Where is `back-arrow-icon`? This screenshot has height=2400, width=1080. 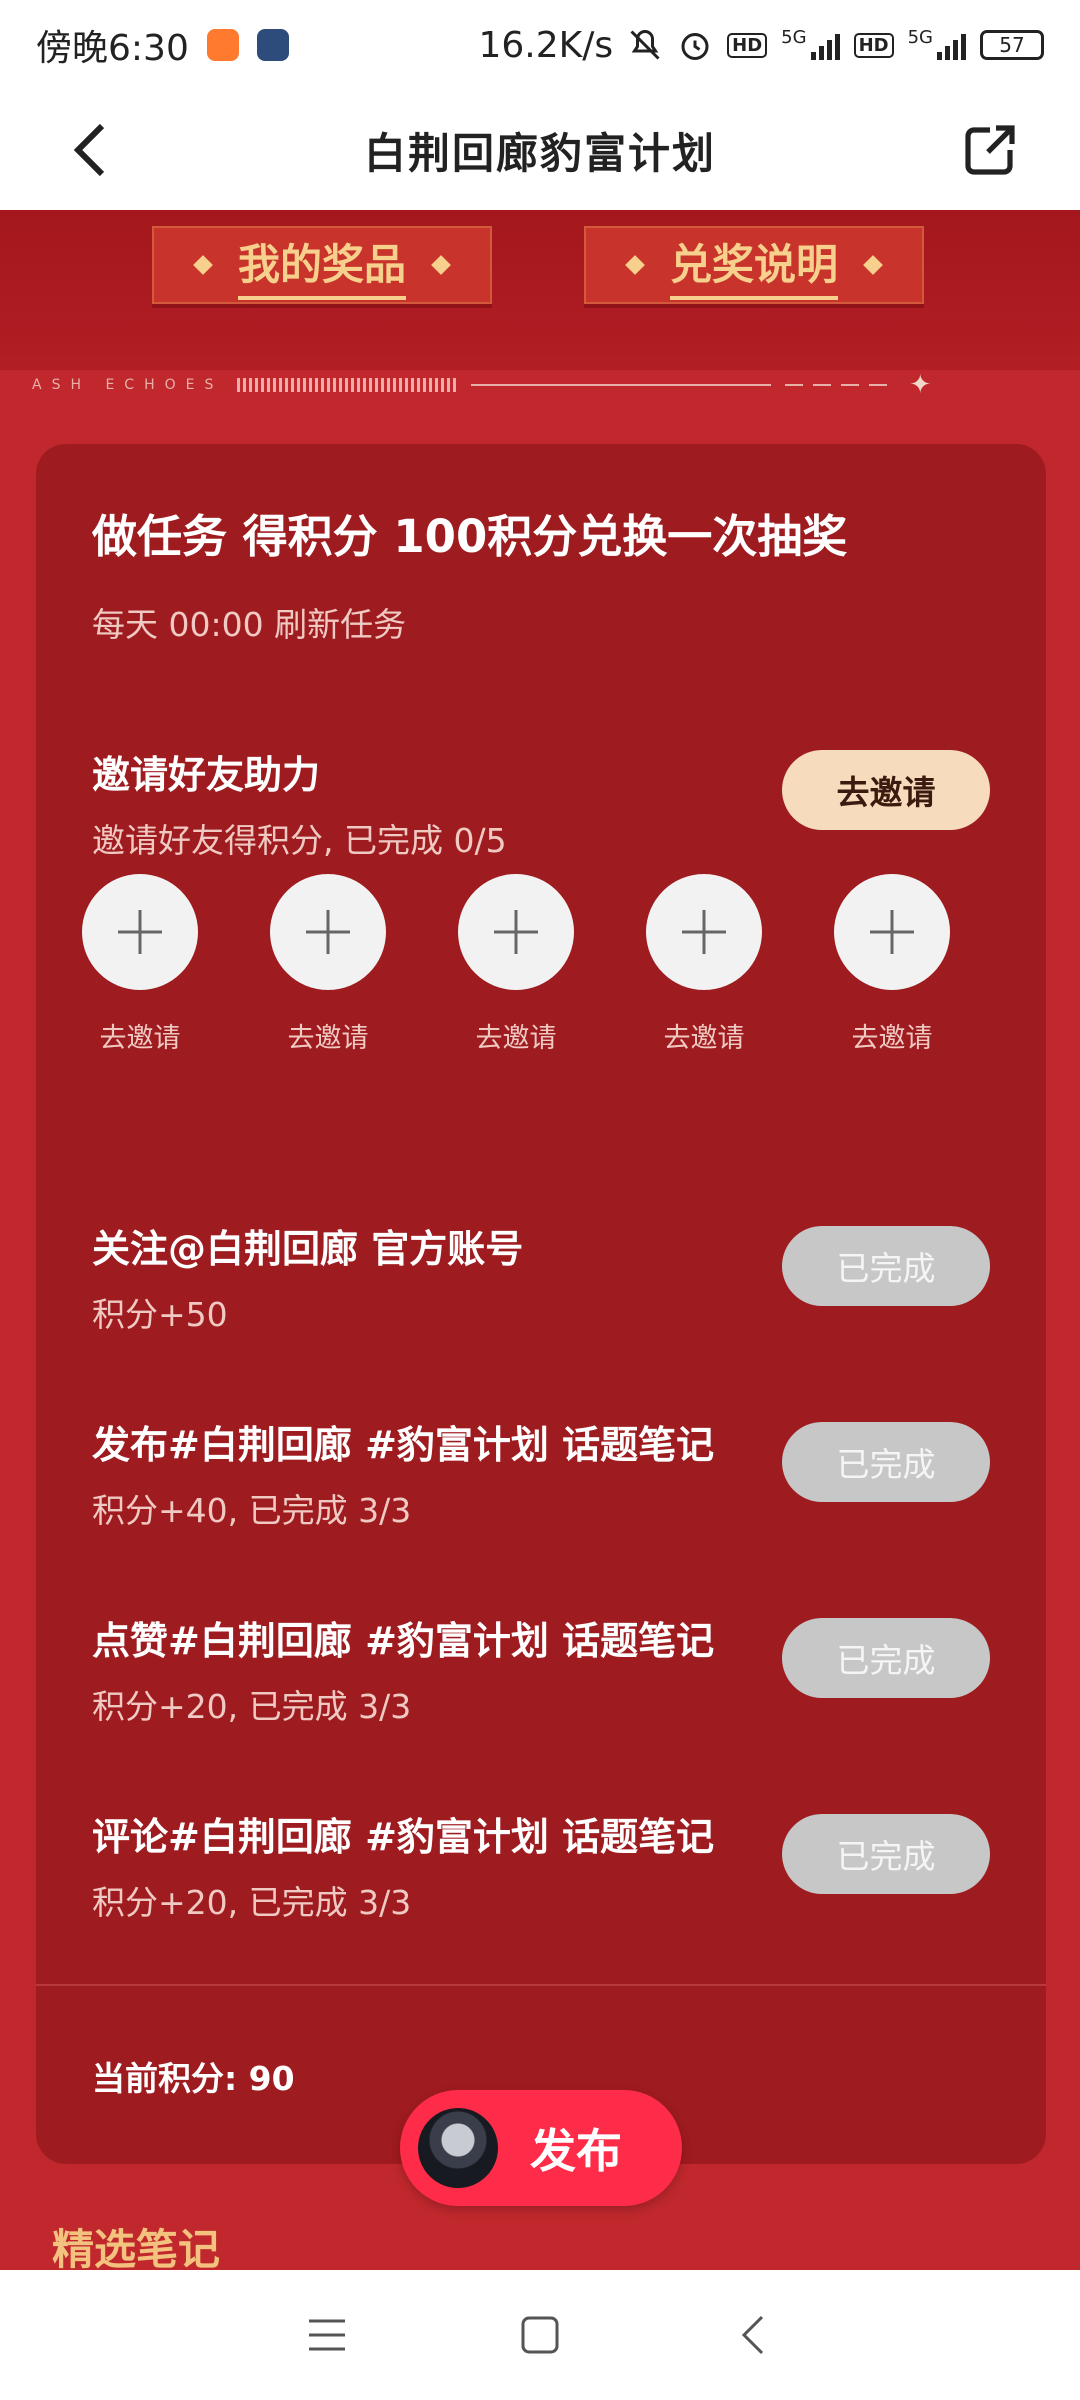
back-arrow-icon is located at coordinates (89, 150).